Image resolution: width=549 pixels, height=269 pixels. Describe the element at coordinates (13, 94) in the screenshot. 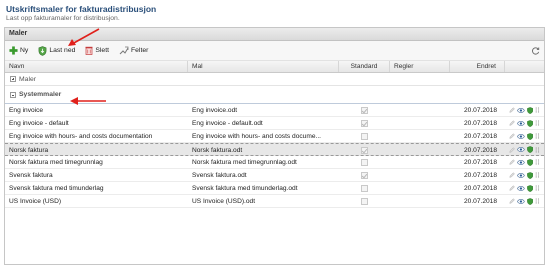

I see `collapse-icon` at that location.